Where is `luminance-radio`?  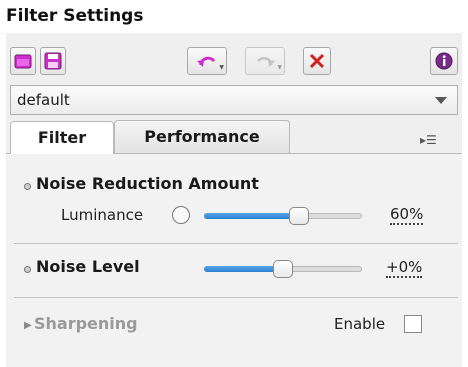 luminance-radio is located at coordinates (181, 215).